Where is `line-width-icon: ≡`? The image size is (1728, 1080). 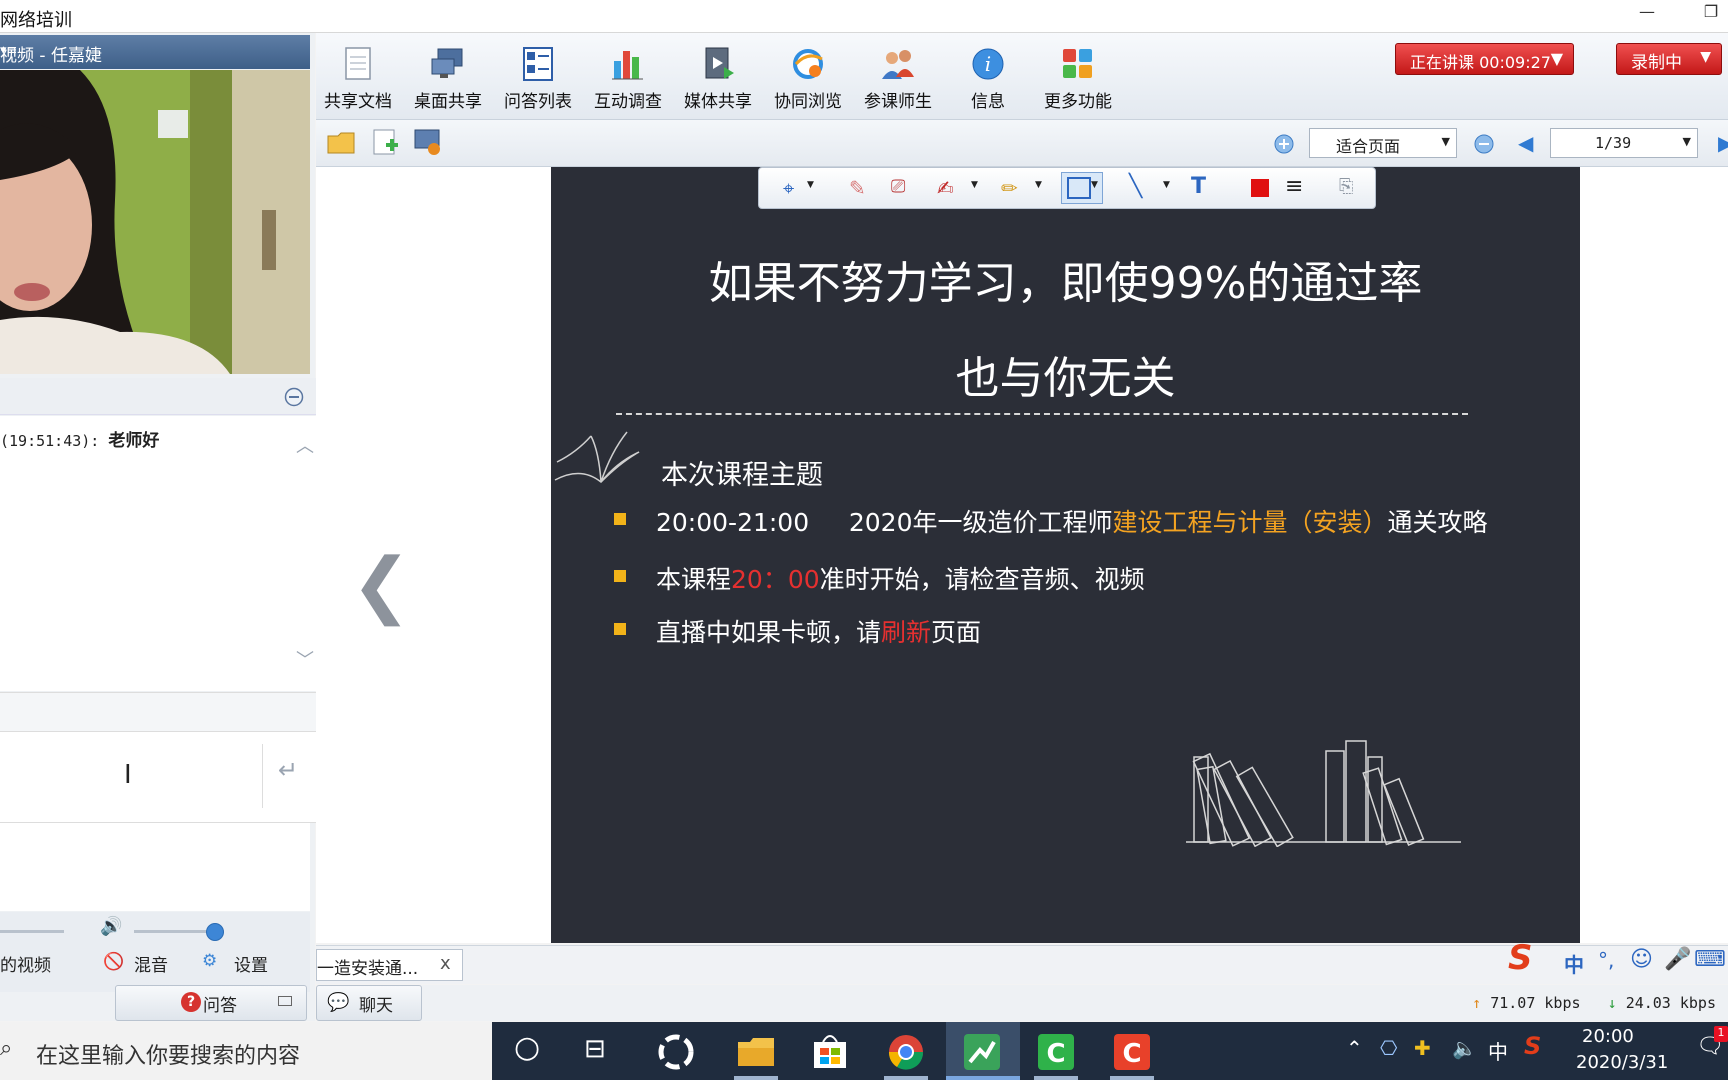 line-width-icon: ≡ is located at coordinates (1294, 186).